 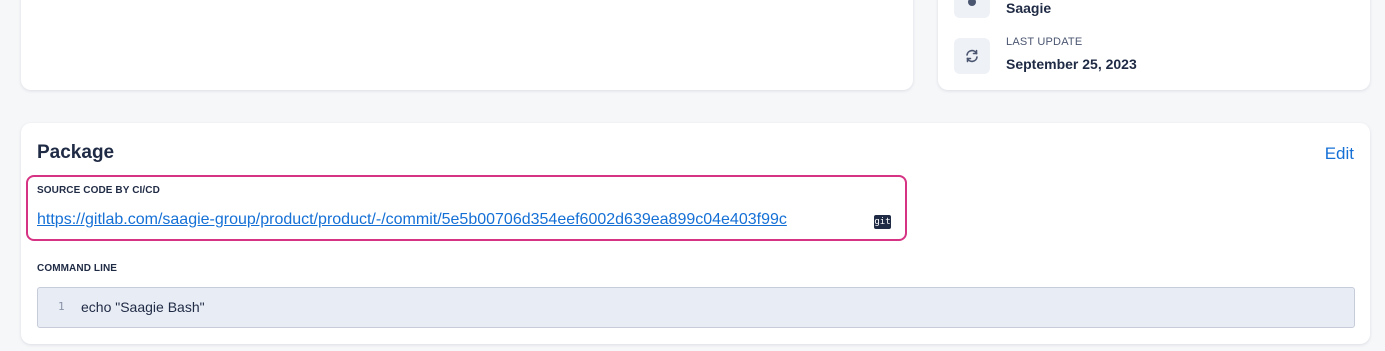 I want to click on command-line-editor: 1 echo "Saagie Bash", so click(x=696, y=307).